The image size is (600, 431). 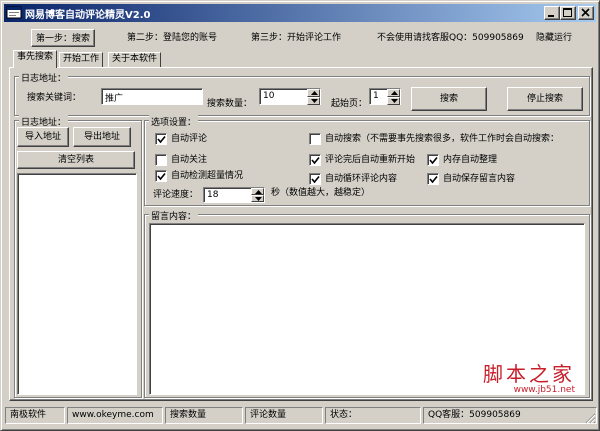 What do you see at coordinates (35, 415) in the screenshot?
I see `status-company: 南极软件` at bounding box center [35, 415].